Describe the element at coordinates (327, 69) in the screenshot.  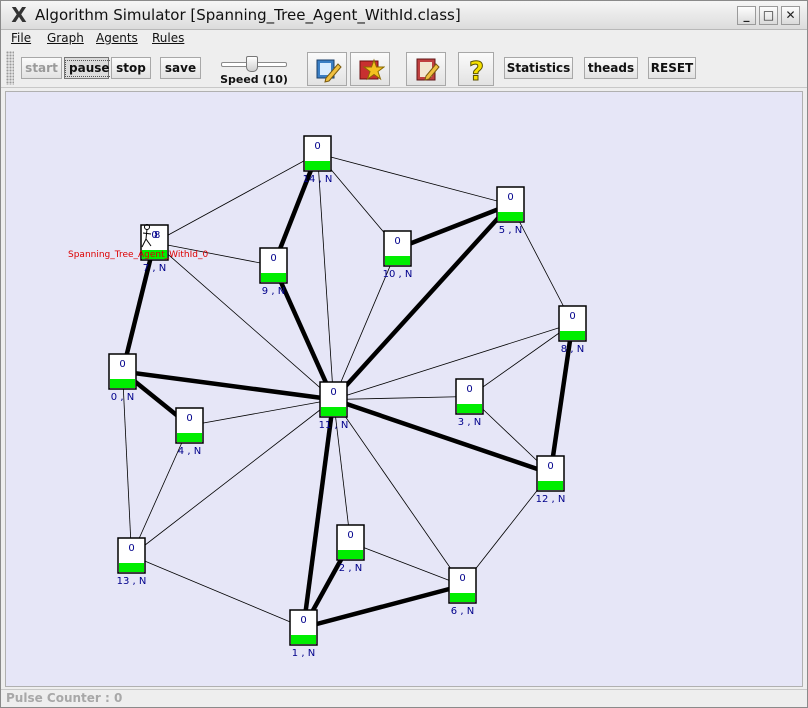
I see `edit-graph-button` at that location.